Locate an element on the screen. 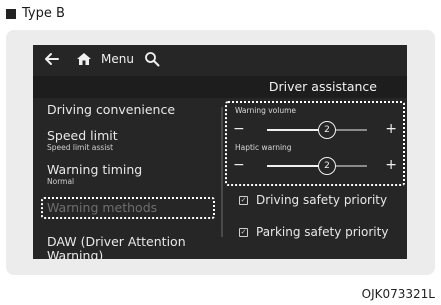 This screenshot has height=305, width=441. warning-volume-decrease-button: − is located at coordinates (239, 129).